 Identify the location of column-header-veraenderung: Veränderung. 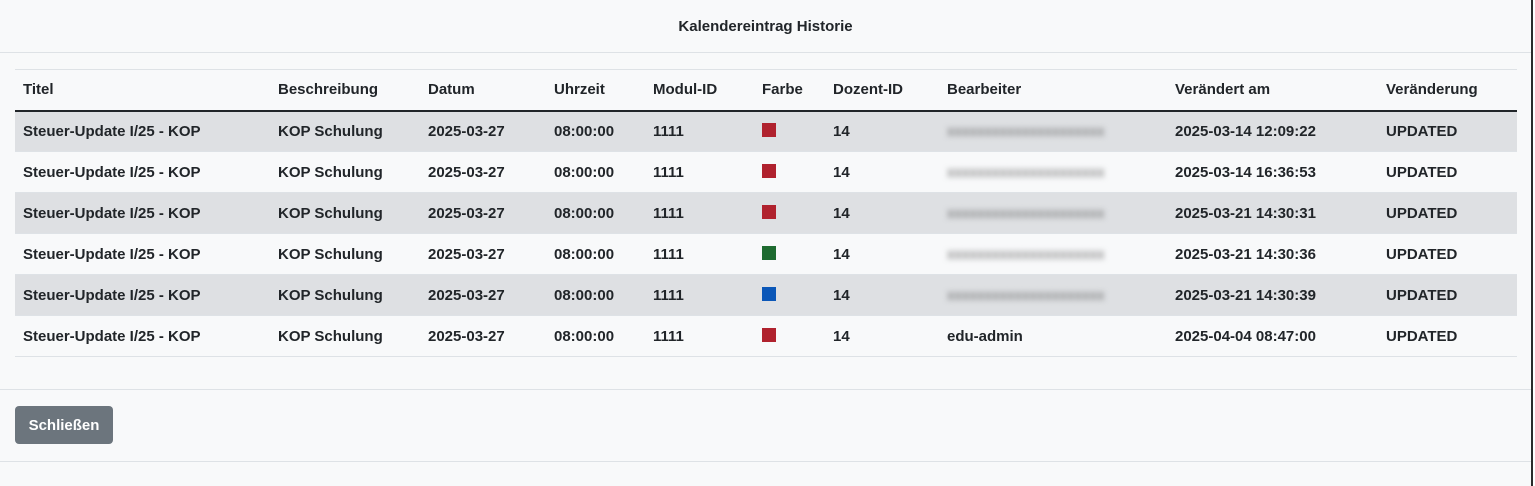
(1447, 90).